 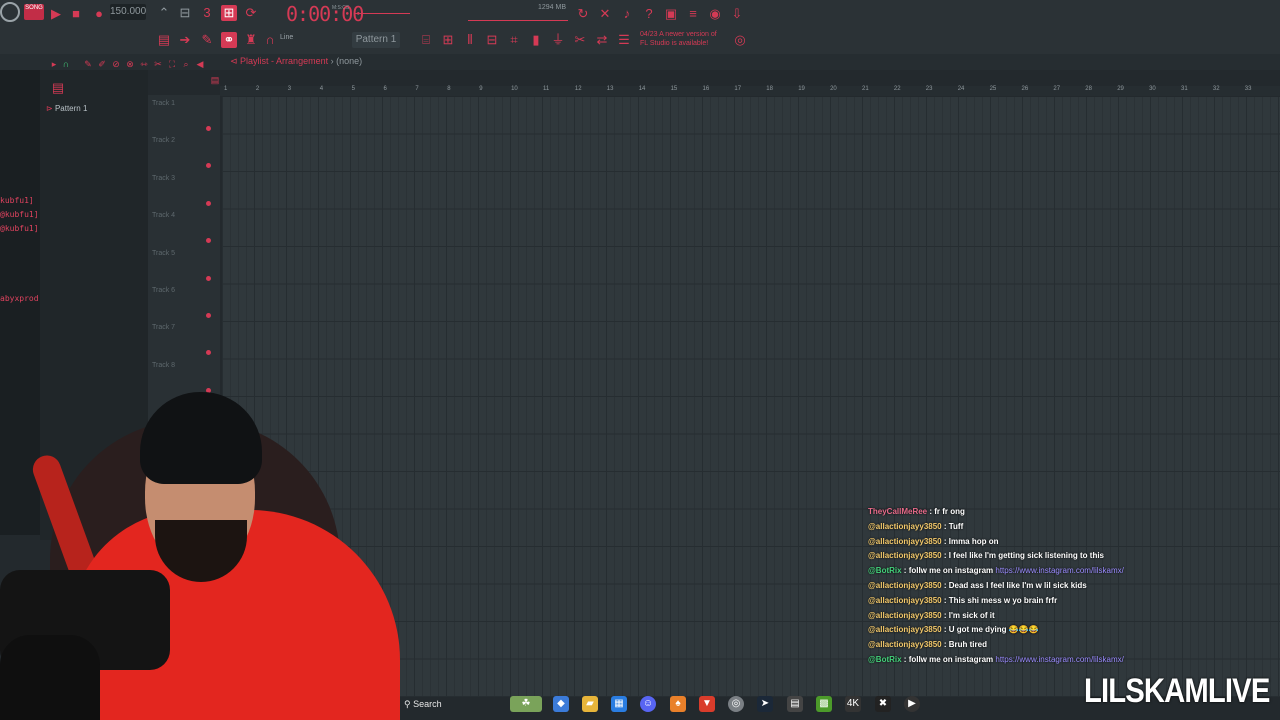 What do you see at coordinates (605, 14) in the screenshot?
I see `cut-icon: ✕` at bounding box center [605, 14].